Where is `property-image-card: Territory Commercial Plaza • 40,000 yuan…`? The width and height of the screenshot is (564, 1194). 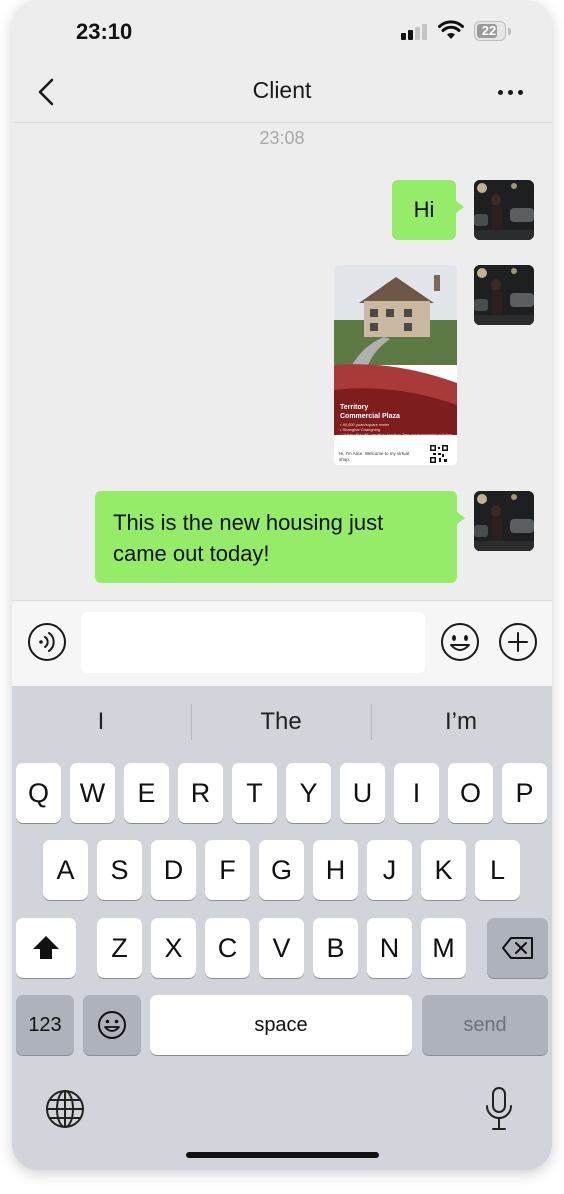 property-image-card: Territory Commercial Plaza • 40,000 yuan… is located at coordinates (395, 365).